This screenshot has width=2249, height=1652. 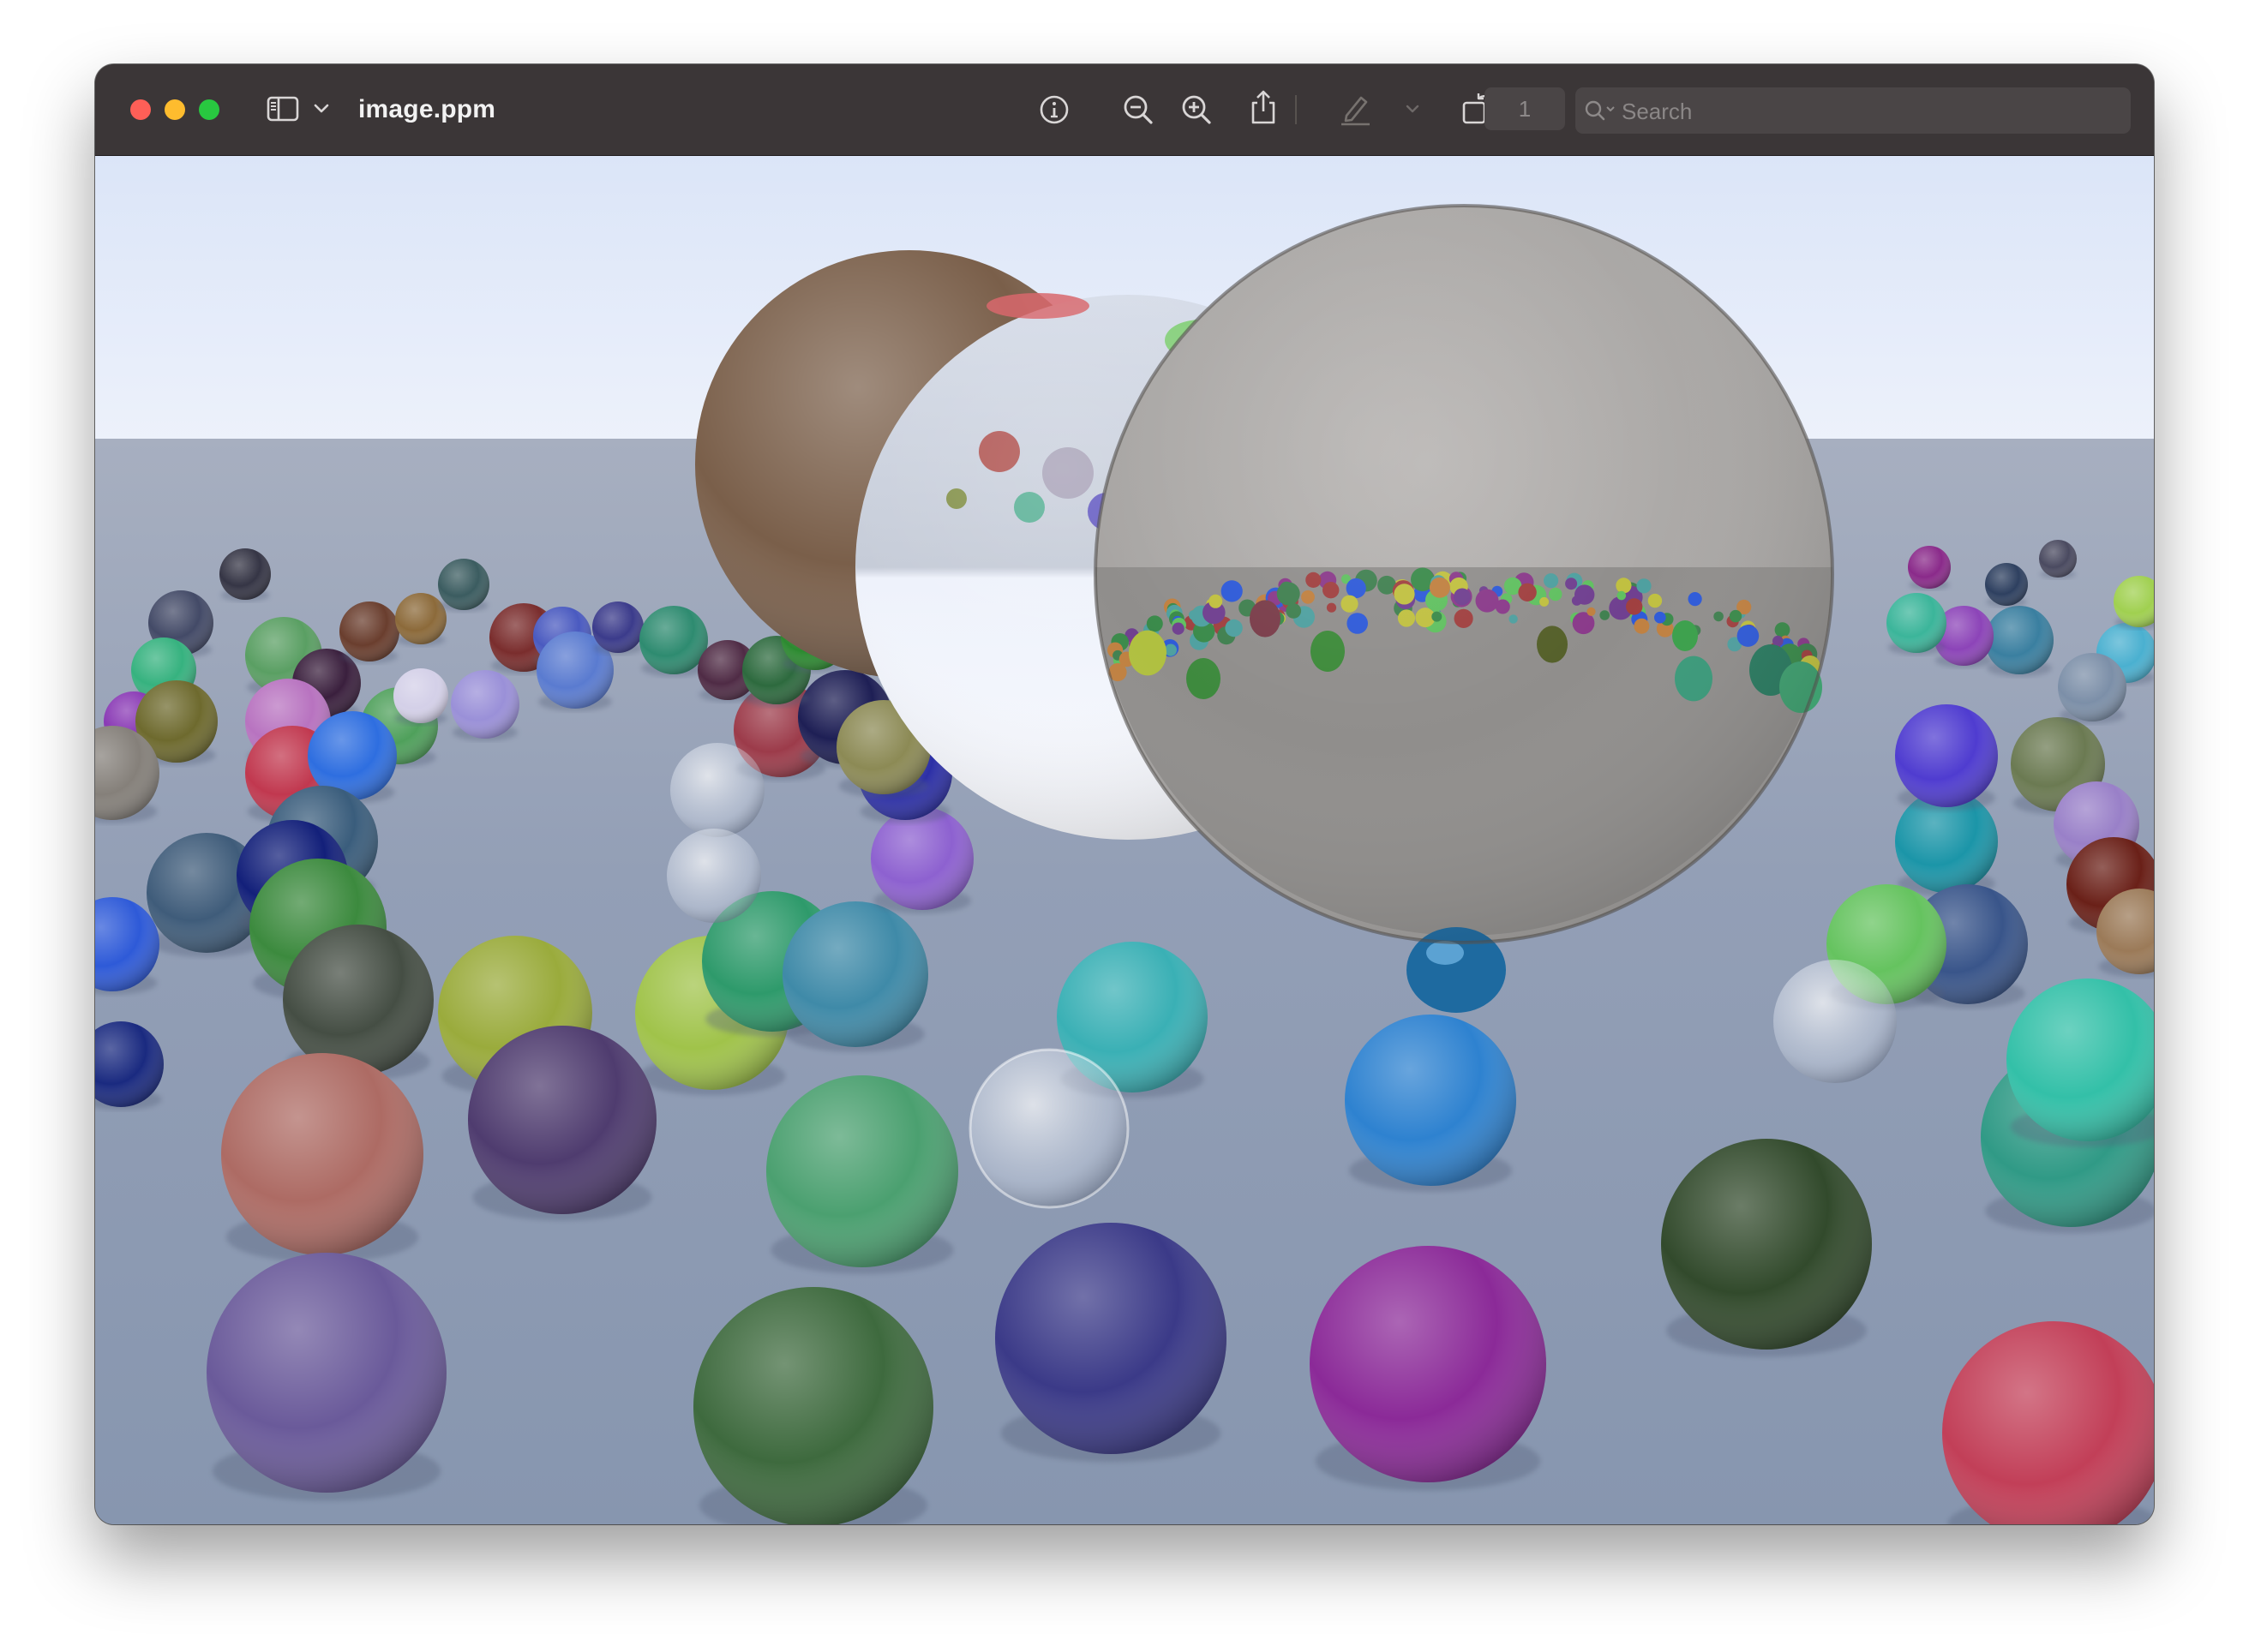 What do you see at coordinates (427, 109) in the screenshot?
I see `window-title: image.ppm` at bounding box center [427, 109].